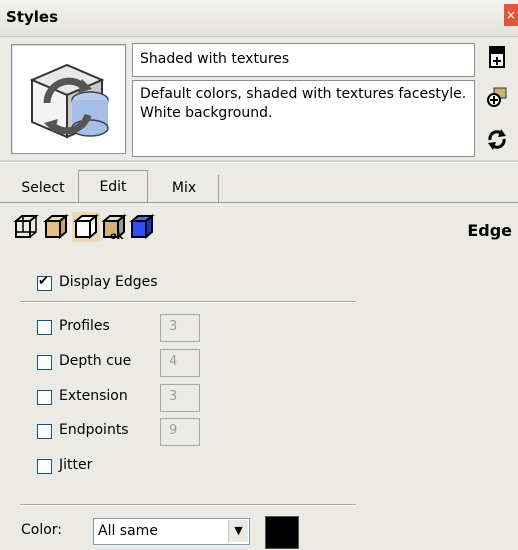 The image size is (518, 550). What do you see at coordinates (259, 18) in the screenshot?
I see `title-bar: Styles ×` at bounding box center [259, 18].